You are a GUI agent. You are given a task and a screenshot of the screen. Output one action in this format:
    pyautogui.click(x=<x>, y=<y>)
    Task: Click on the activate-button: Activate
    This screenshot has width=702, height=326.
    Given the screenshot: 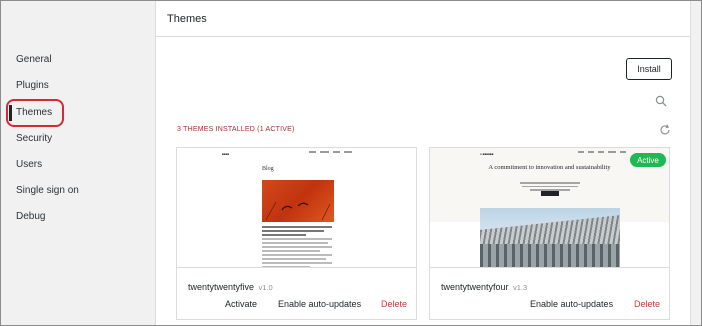 What is the action you would take?
    pyautogui.click(x=241, y=304)
    